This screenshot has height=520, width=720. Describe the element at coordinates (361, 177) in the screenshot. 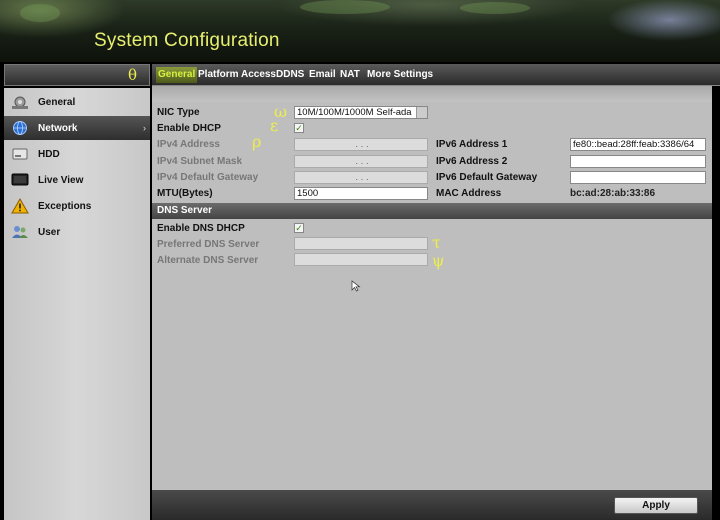

I see `ipv4-gateway-input: . . .` at that location.